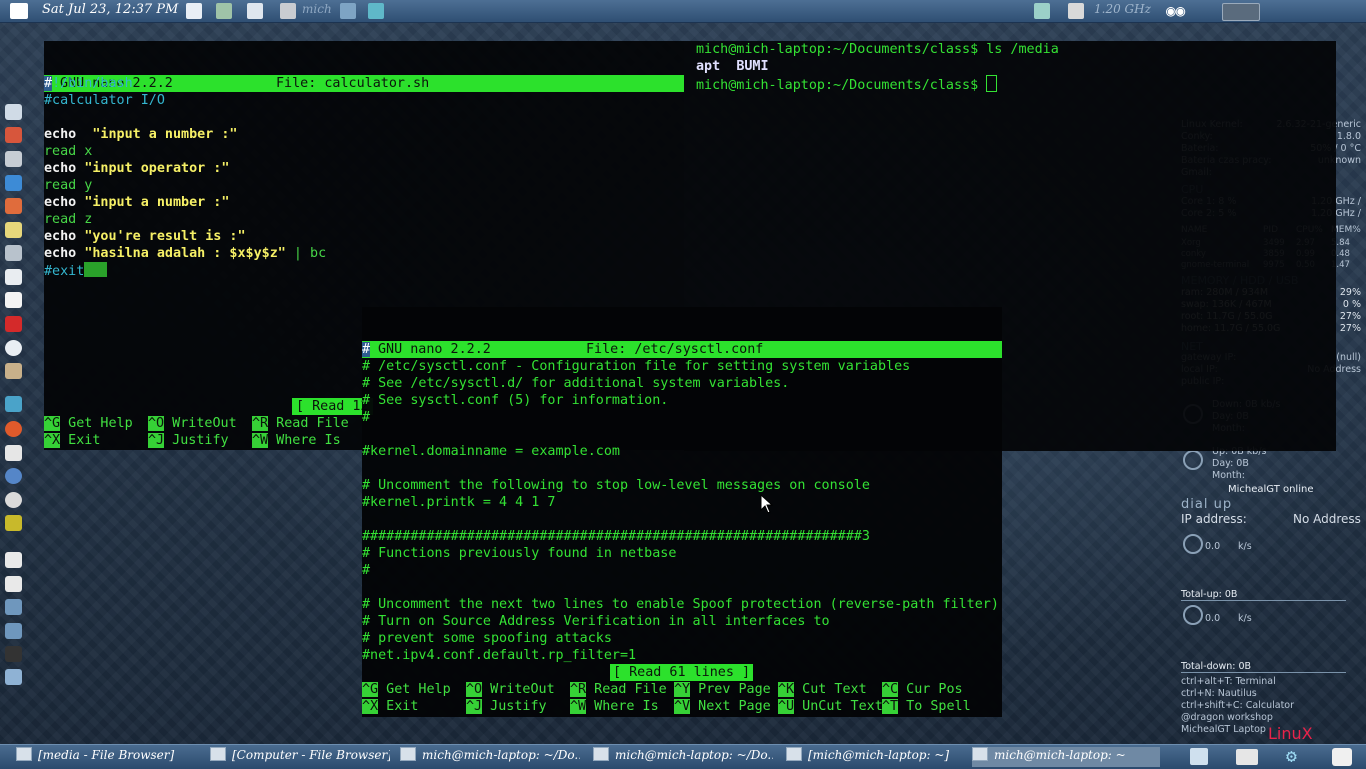 This screenshot has width=1366, height=769. I want to click on keyboard-icon, so click(1247, 757).